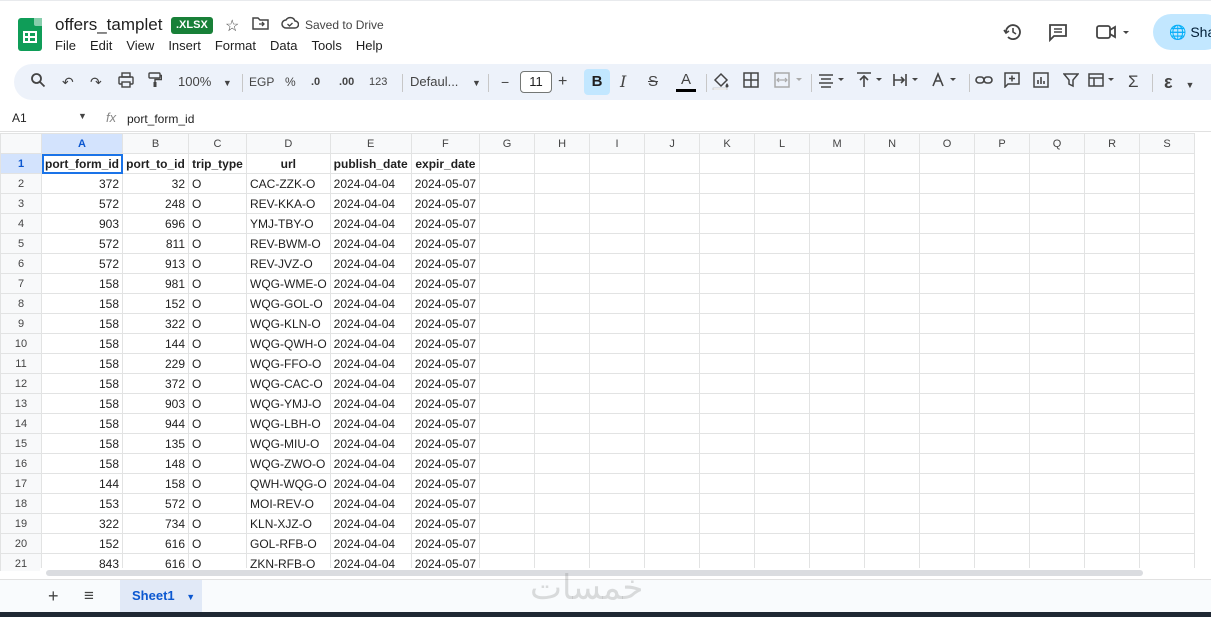 The width and height of the screenshot is (1211, 617). What do you see at coordinates (156, 163) in the screenshot?
I see `cell: port_to_id` at bounding box center [156, 163].